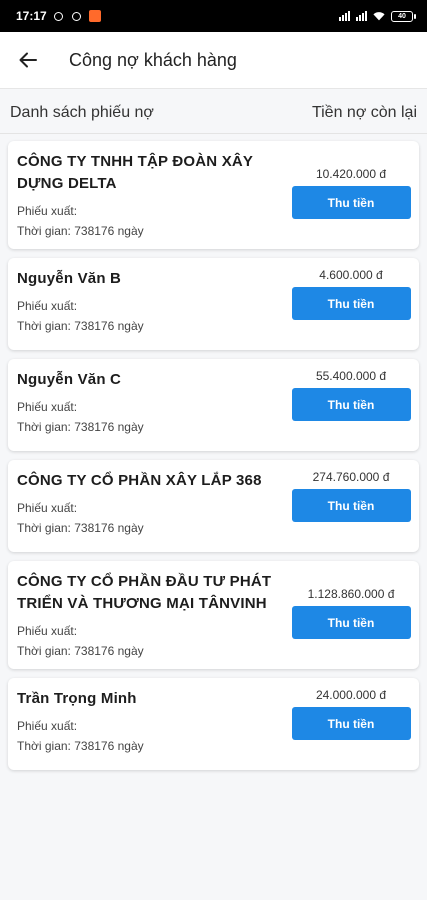 Image resolution: width=427 pixels, height=900 pixels. I want to click on list-header: Danh sách phiếu nợ Tiền nợ còn lại, so click(213, 113).